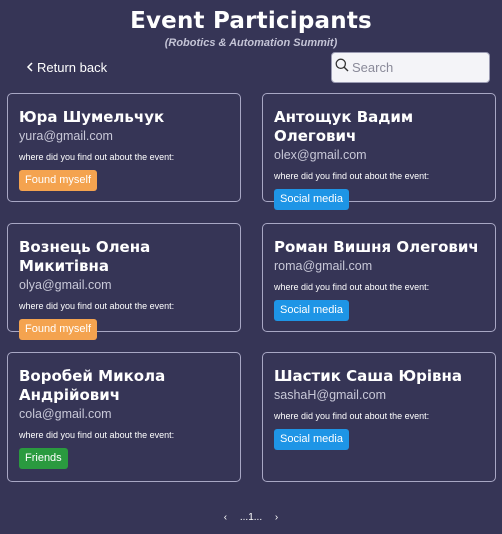 The image size is (502, 534). What do you see at coordinates (65, 414) in the screenshot?
I see `participant-email: cola@gmail.com` at bounding box center [65, 414].